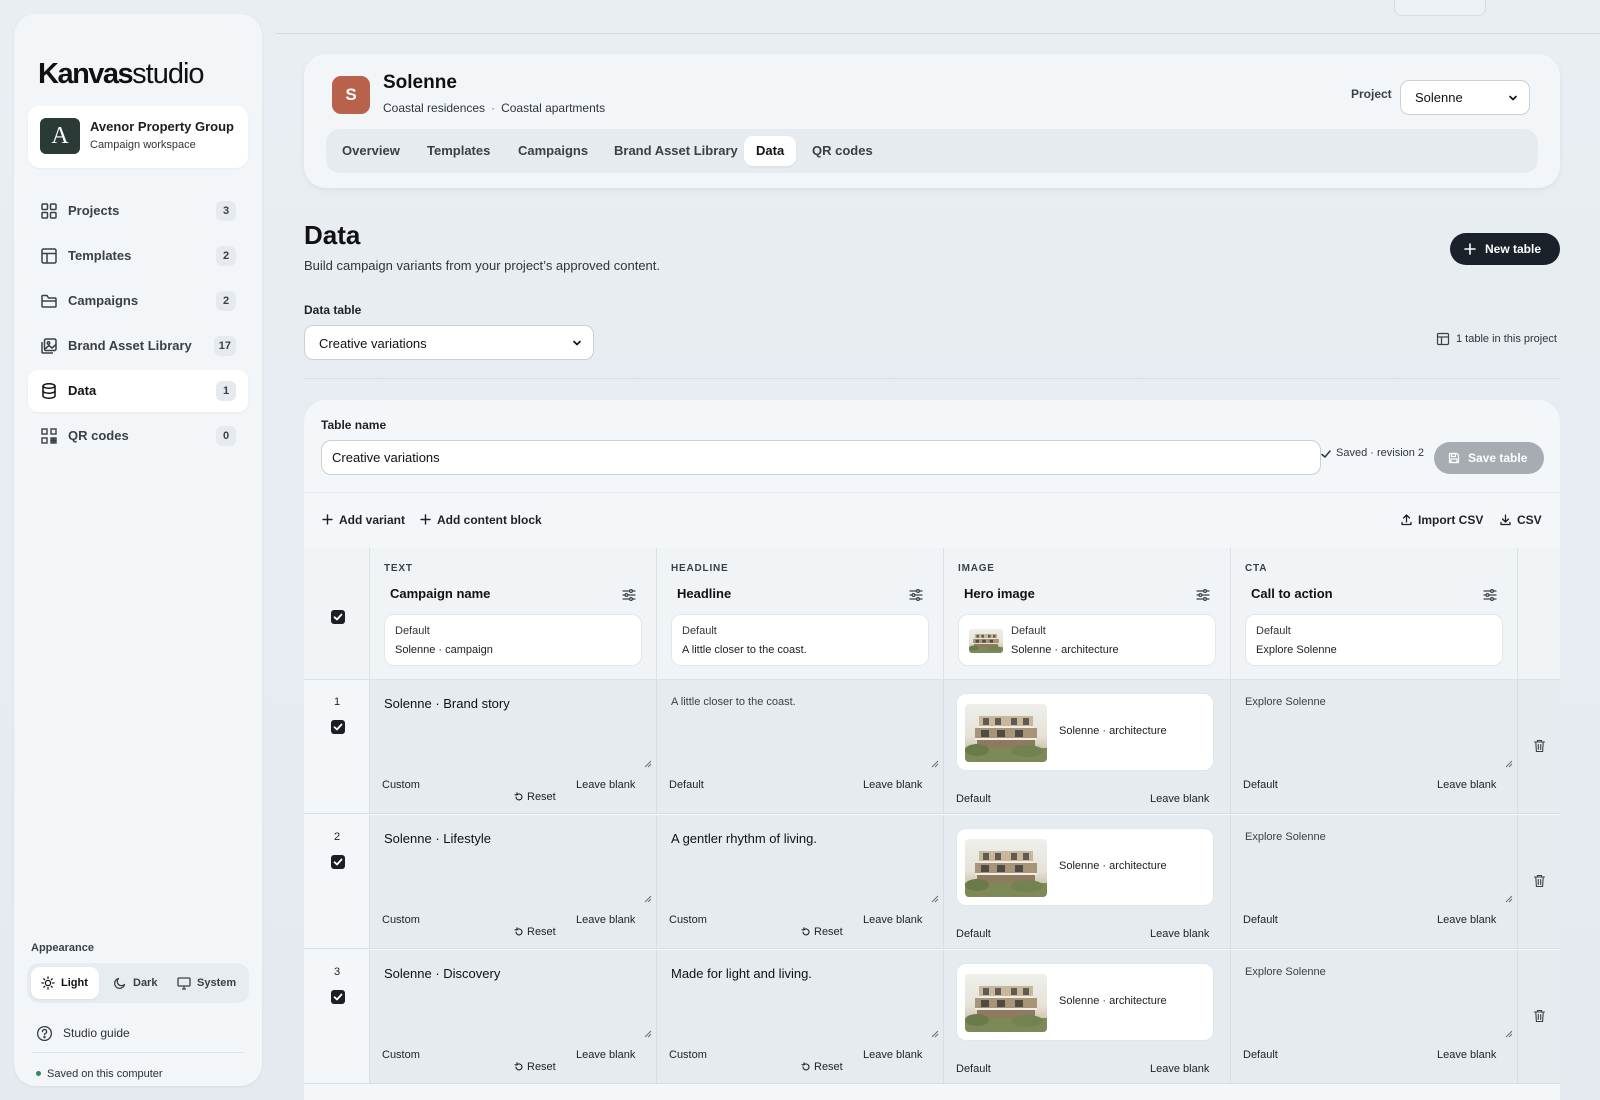 Image resolution: width=1600 pixels, height=1100 pixels. Describe the element at coordinates (770, 151) in the screenshot. I see `tab-data: Data` at that location.